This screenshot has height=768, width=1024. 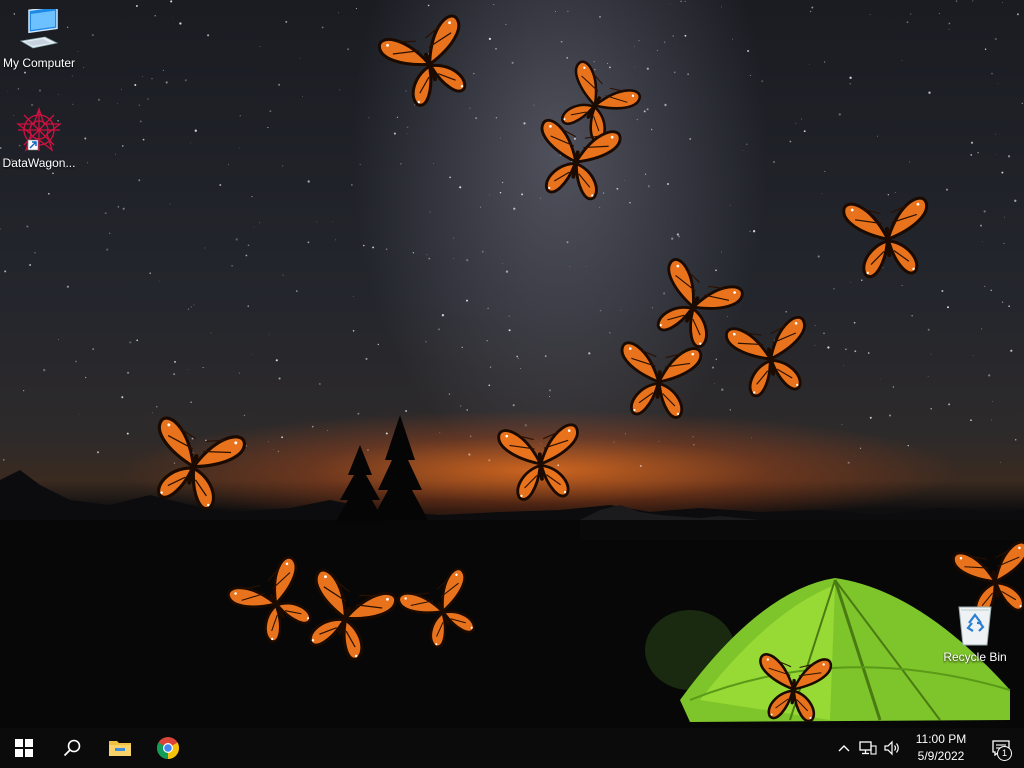 I want to click on network-button, so click(x=868, y=748).